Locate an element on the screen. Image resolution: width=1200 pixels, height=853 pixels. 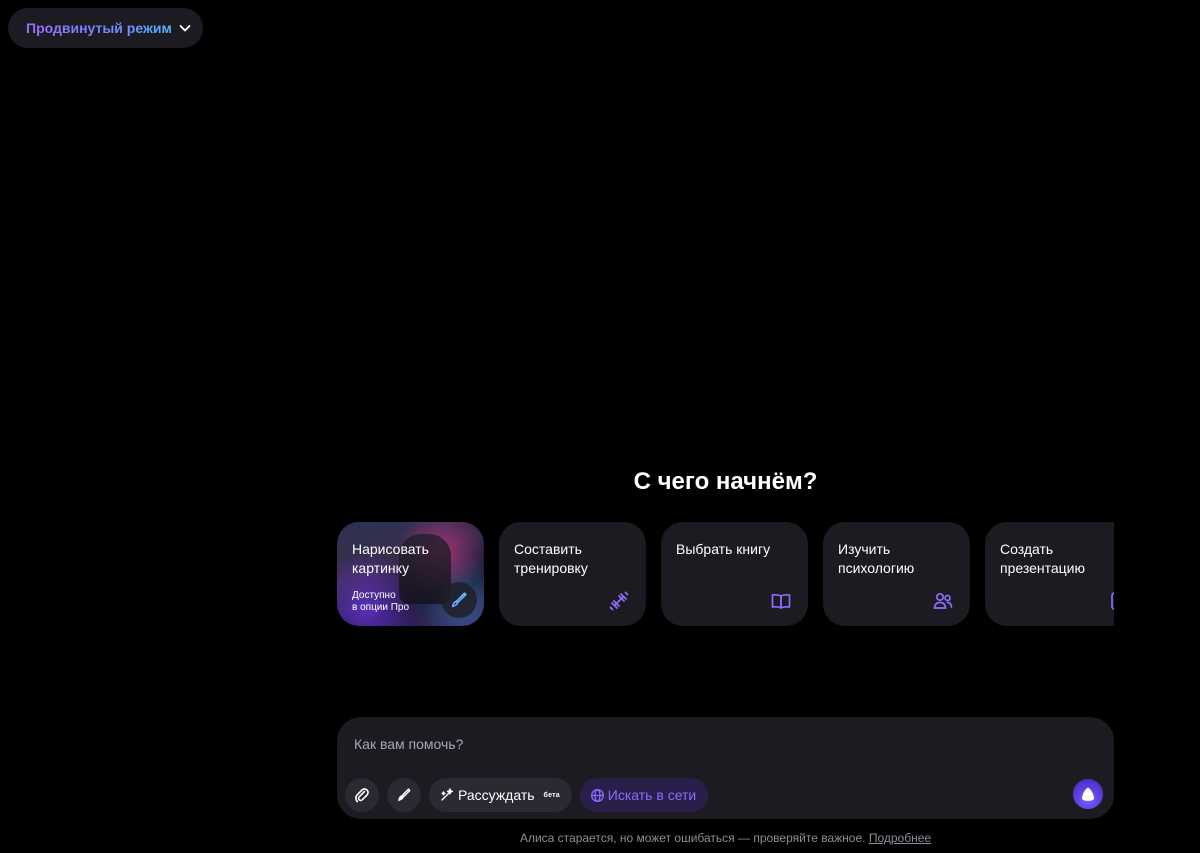
attach-button is located at coordinates (362, 795).